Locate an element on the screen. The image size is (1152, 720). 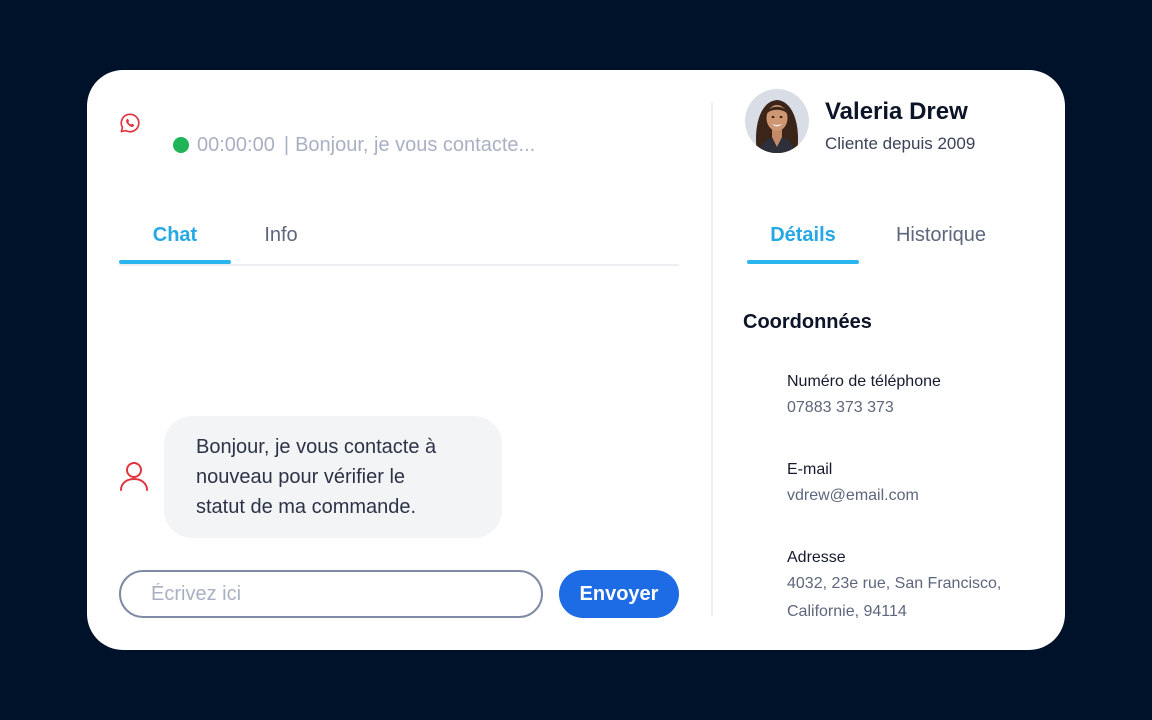
email-value: vdrew@email.com is located at coordinates (853, 495).